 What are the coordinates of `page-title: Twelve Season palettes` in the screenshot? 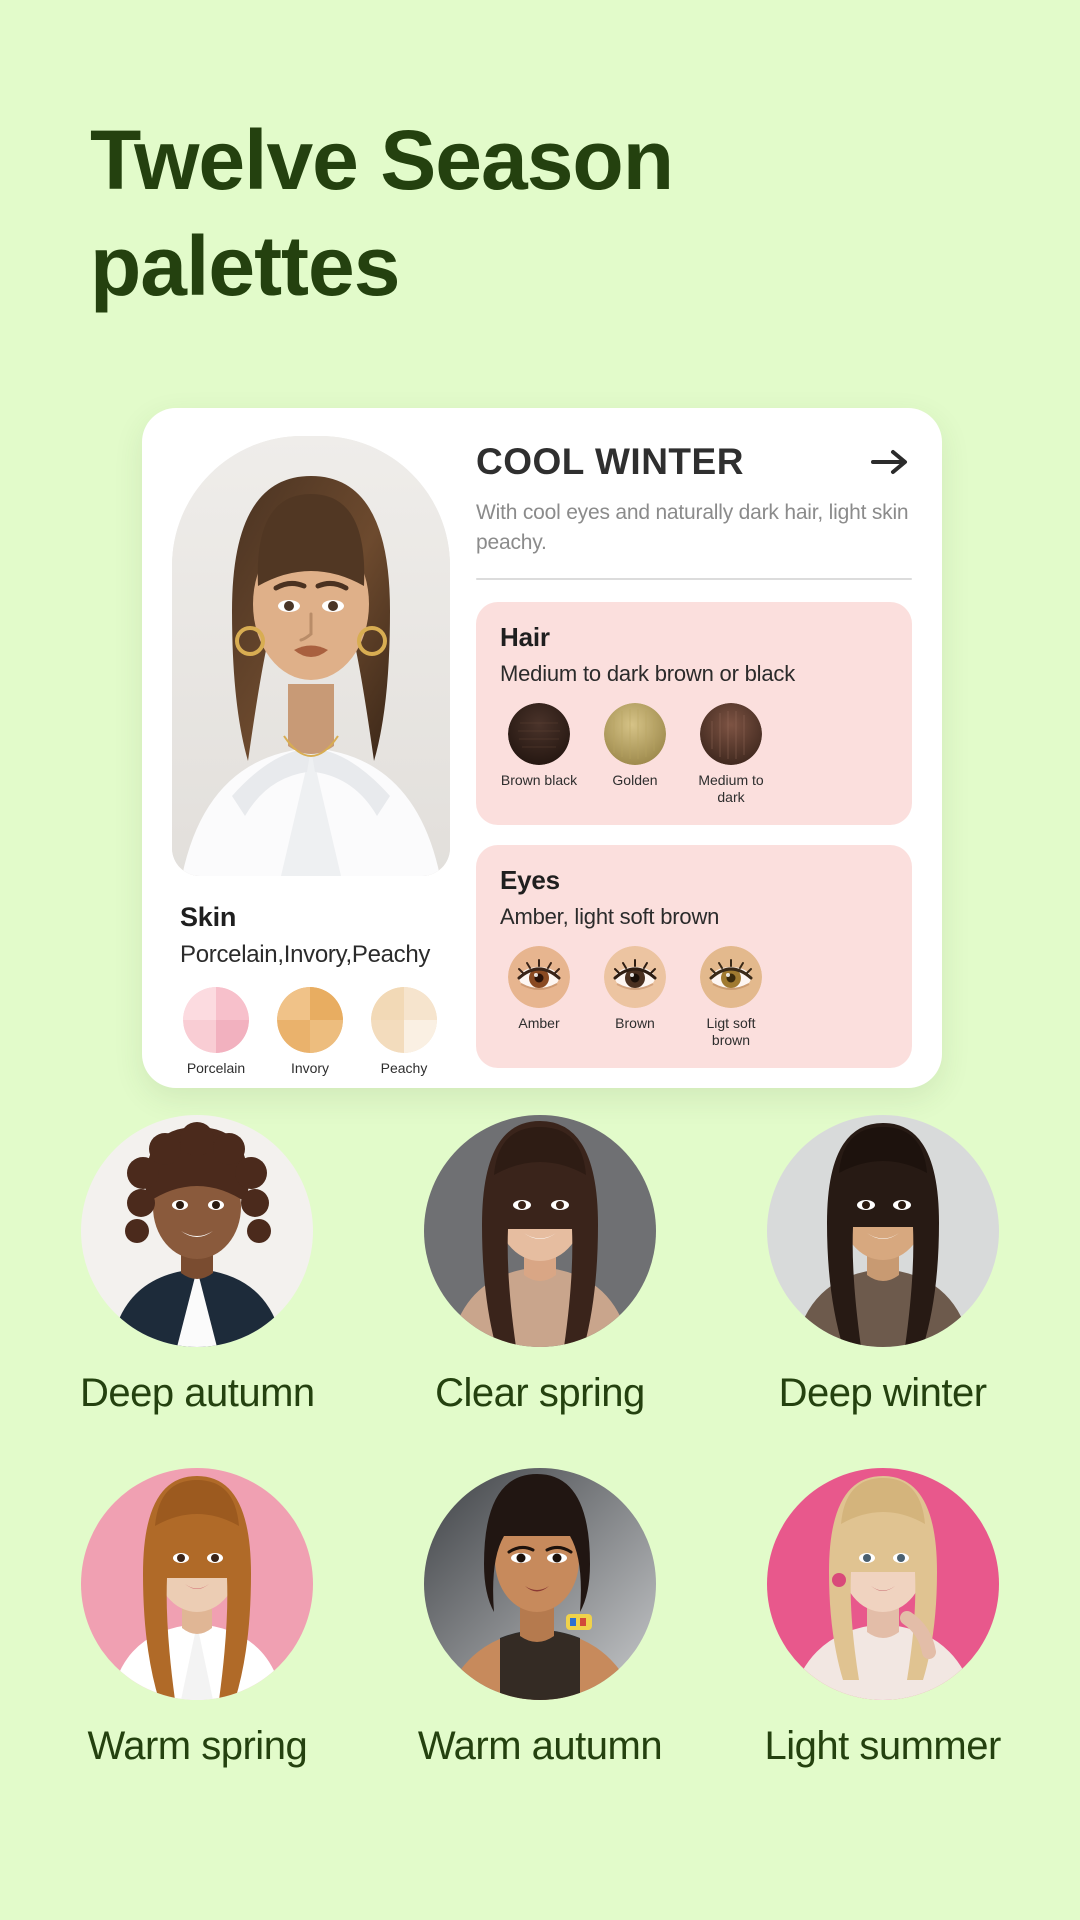 It's located at (382, 213).